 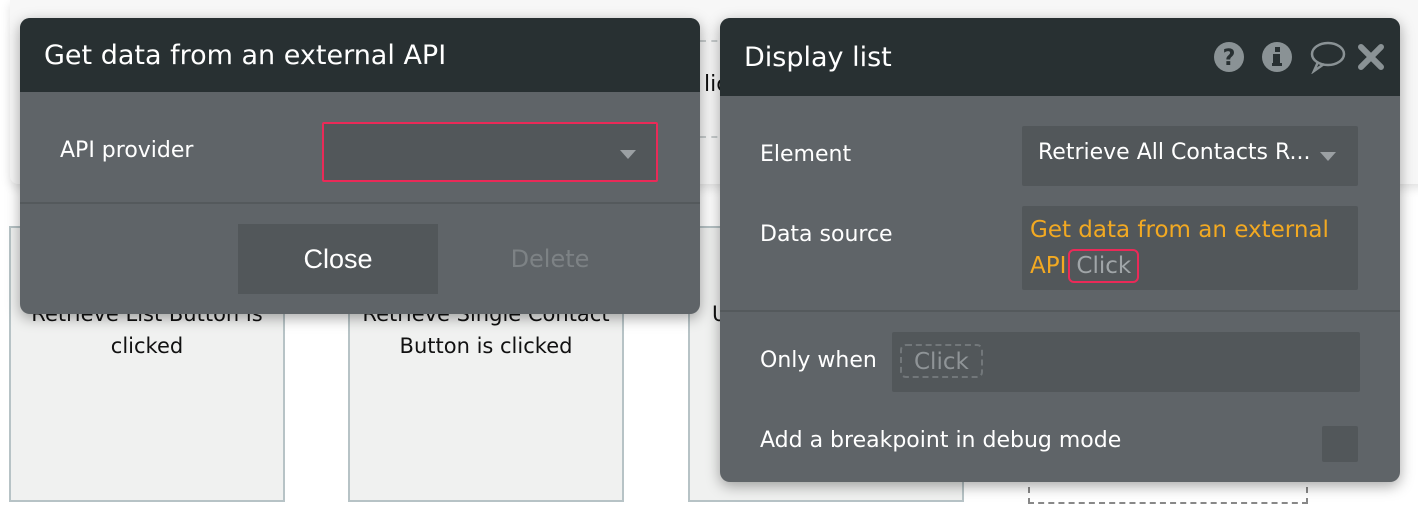 What do you see at coordinates (806, 154) in the screenshot?
I see `element-label: Element` at bounding box center [806, 154].